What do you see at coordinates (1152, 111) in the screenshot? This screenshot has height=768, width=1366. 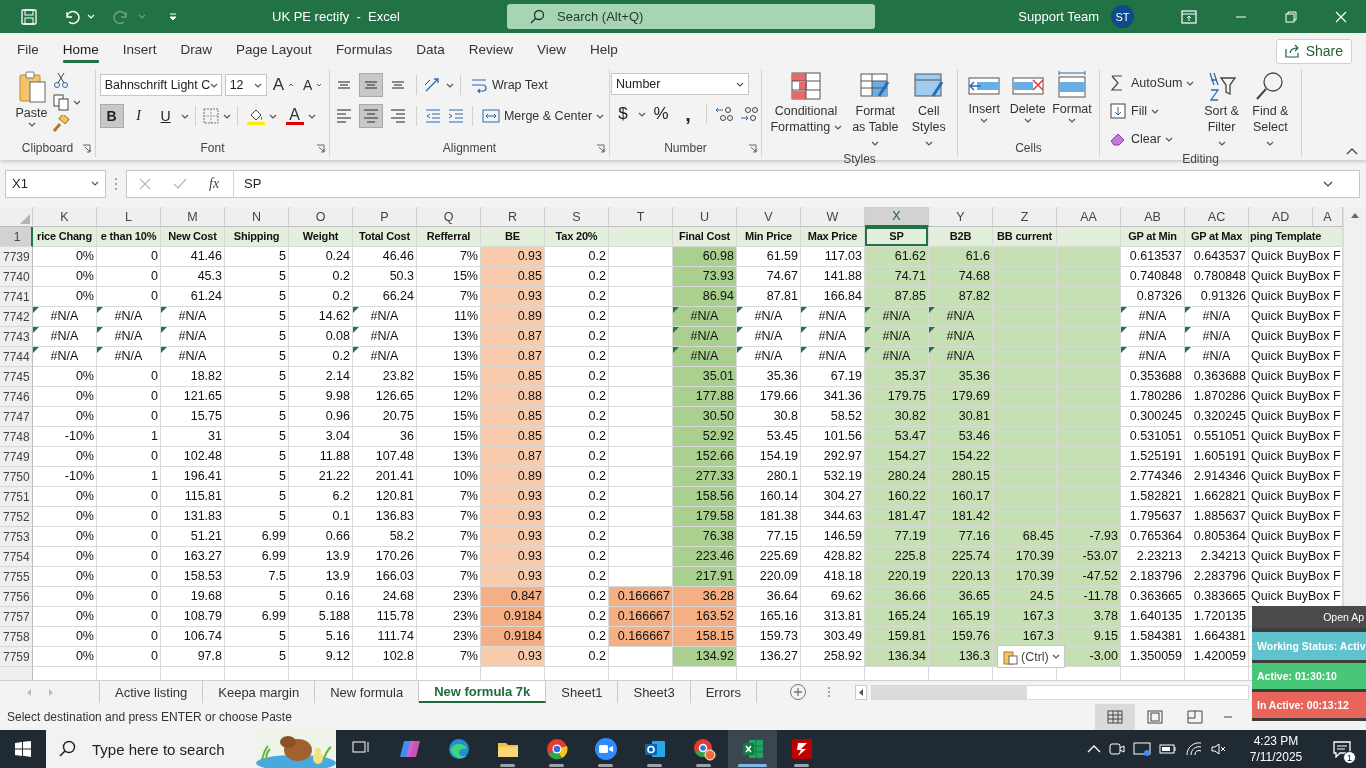 I see `fill-button: Fill` at bounding box center [1152, 111].